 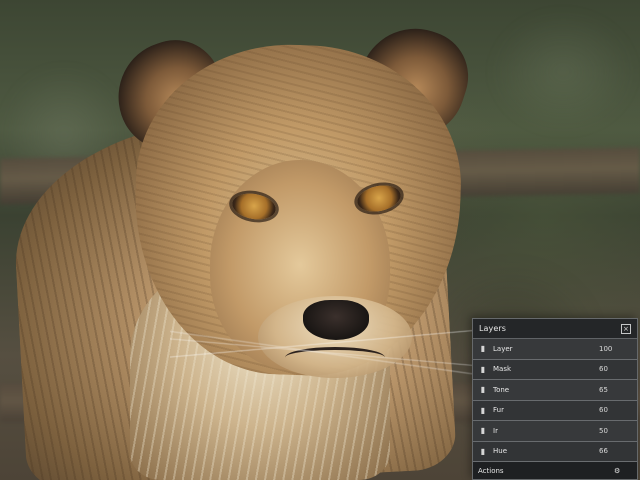 What do you see at coordinates (603, 451) in the screenshot?
I see `layer-value: 66` at bounding box center [603, 451].